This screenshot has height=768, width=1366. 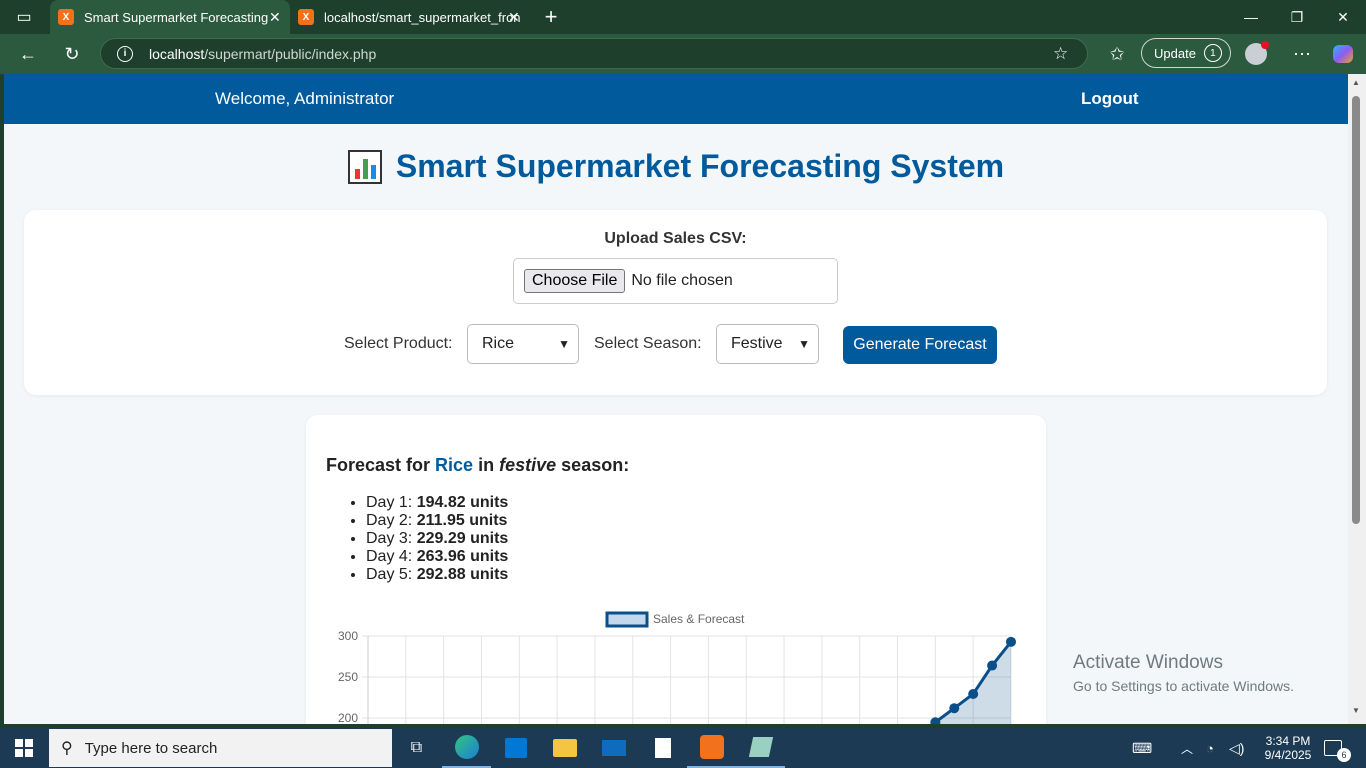 What do you see at coordinates (1187, 748) in the screenshot?
I see `chevron-up-icon: ︿` at bounding box center [1187, 748].